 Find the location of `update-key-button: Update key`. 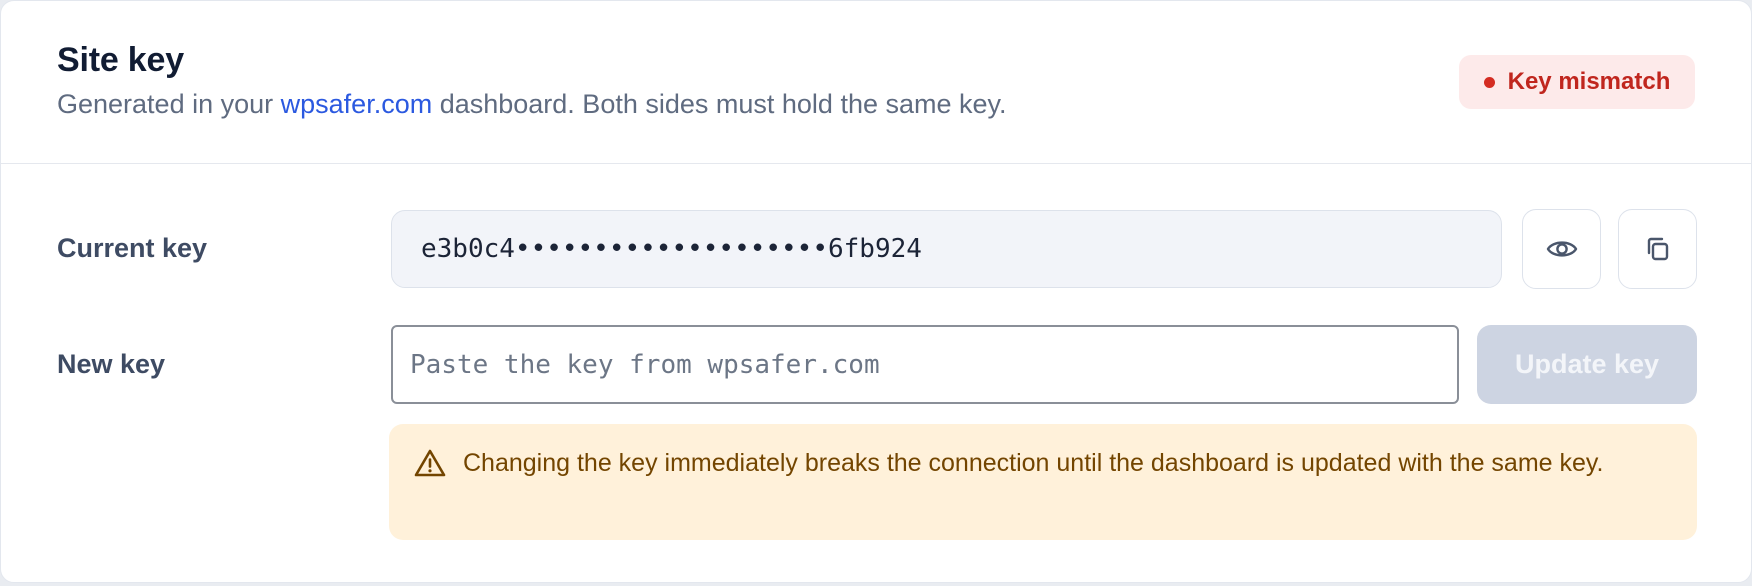

update-key-button: Update key is located at coordinates (1587, 364).